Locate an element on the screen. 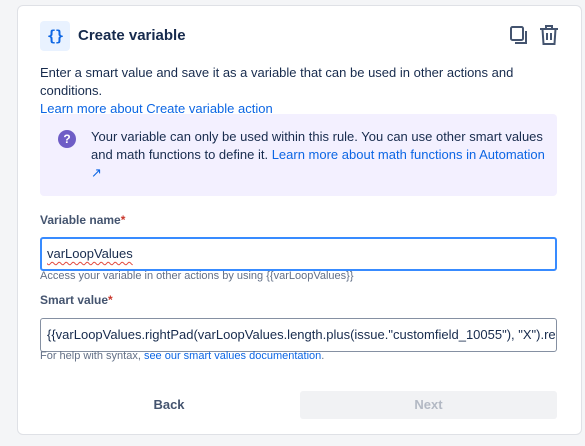 The width and height of the screenshot is (585, 446). copy-icon is located at coordinates (518, 35).